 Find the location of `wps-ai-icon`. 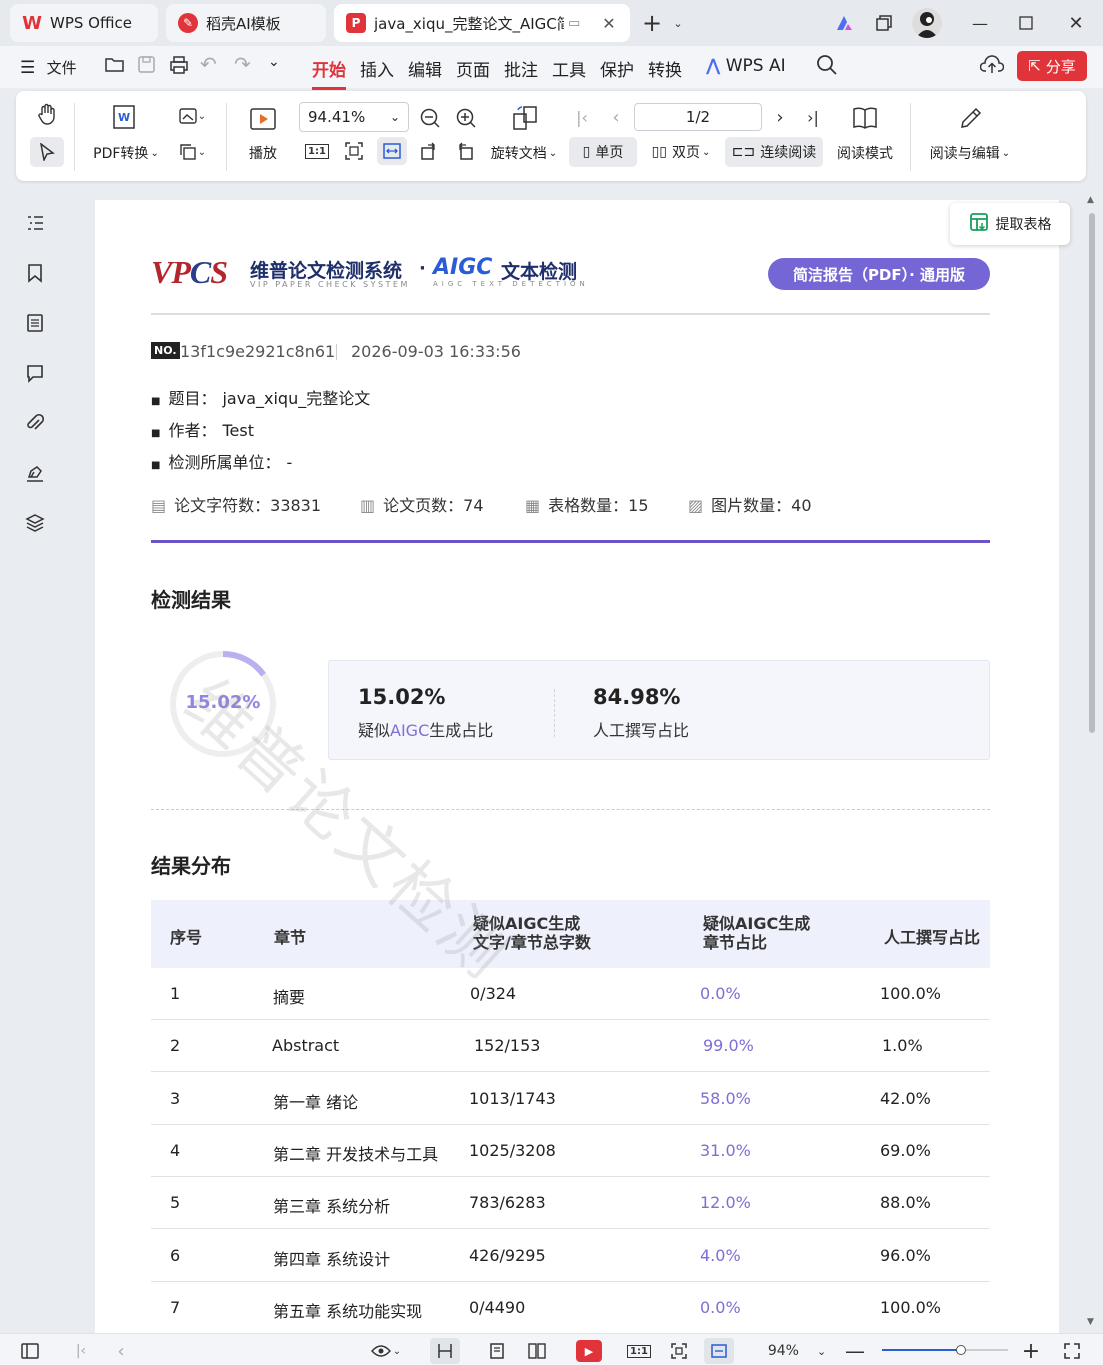

wps-ai-icon is located at coordinates (844, 23).